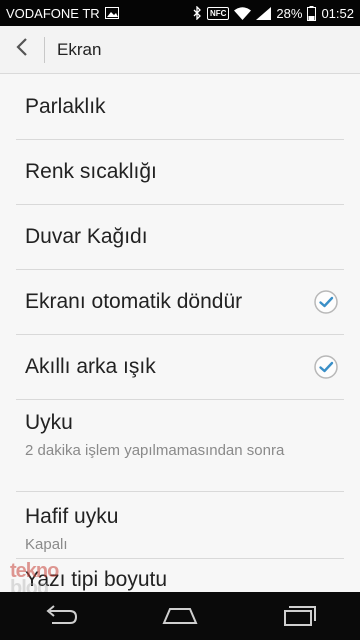  I want to click on setting-color-temperature: Renk sıcaklığı, so click(180, 172).